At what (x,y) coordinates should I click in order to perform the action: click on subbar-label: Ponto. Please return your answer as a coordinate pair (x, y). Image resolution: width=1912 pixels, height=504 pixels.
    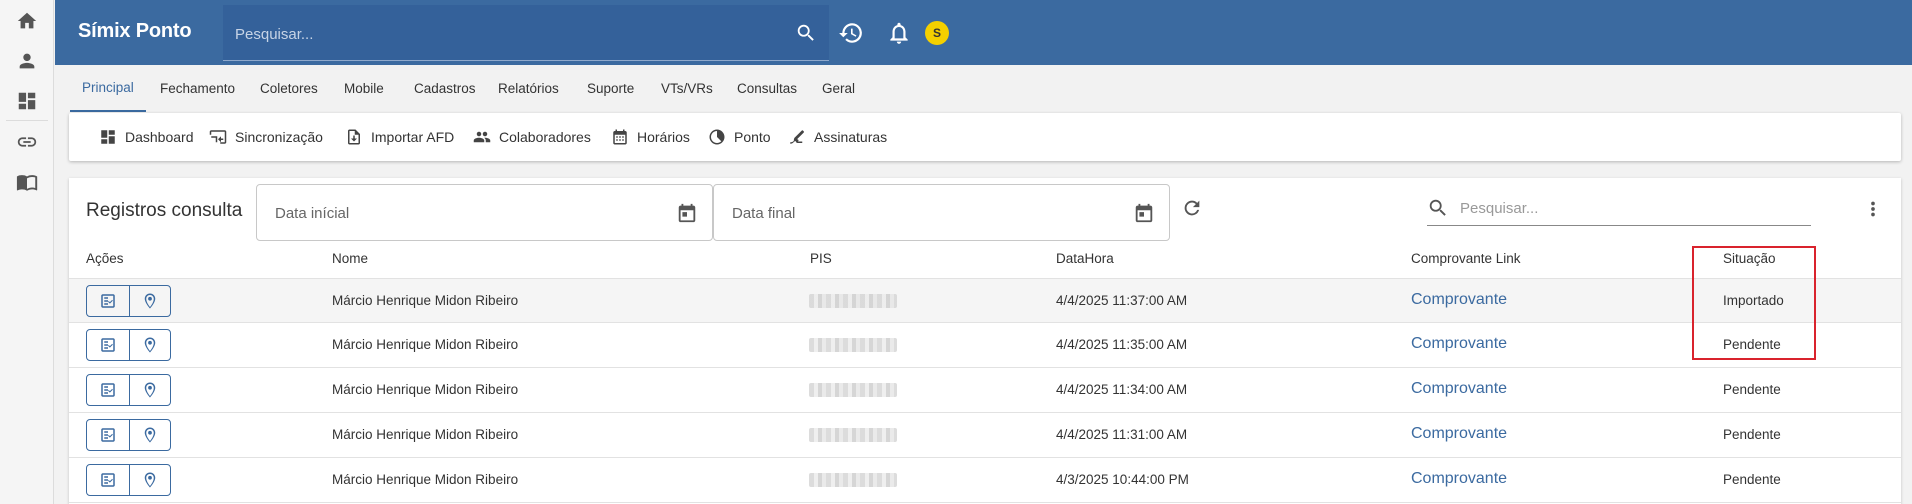
    Looking at the image, I should click on (752, 137).